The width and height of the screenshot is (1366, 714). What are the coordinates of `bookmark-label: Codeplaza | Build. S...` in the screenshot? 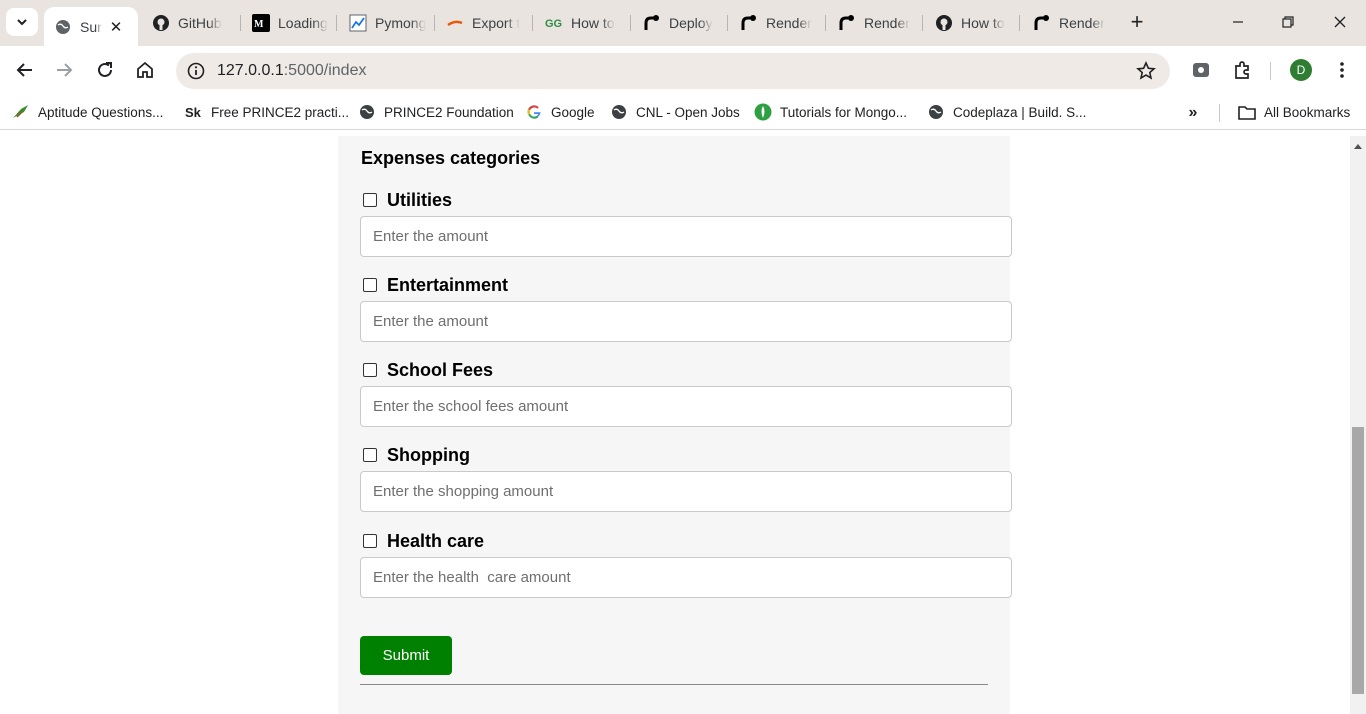 It's located at (1020, 112).